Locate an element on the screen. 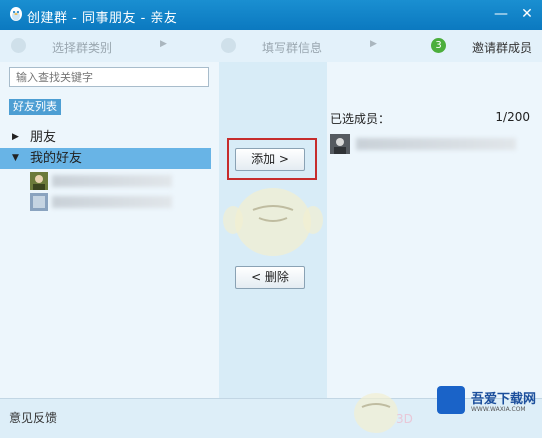  expand-arrow-icon: ▶ is located at coordinates (15, 137).